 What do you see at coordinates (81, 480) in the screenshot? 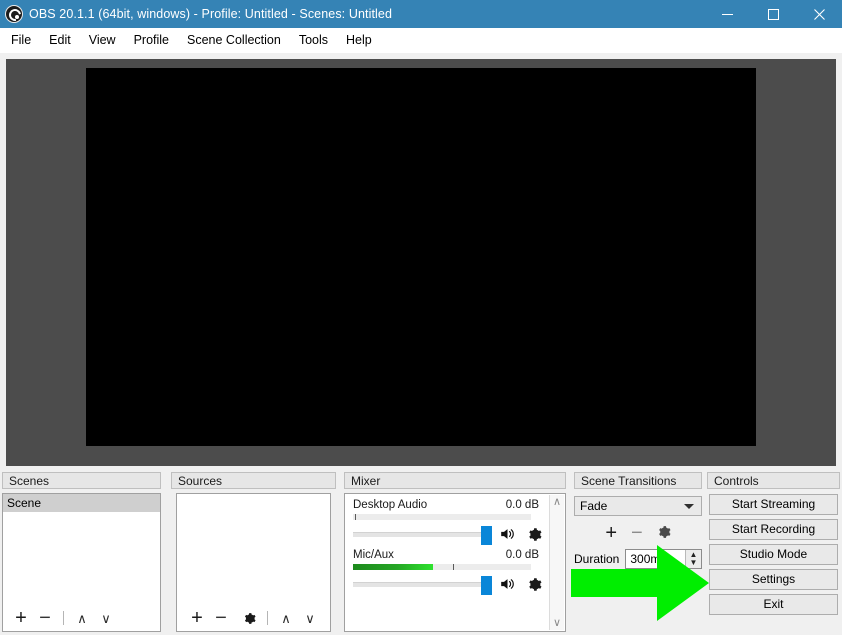
I see `scenes-panel-title: Scenes` at bounding box center [81, 480].